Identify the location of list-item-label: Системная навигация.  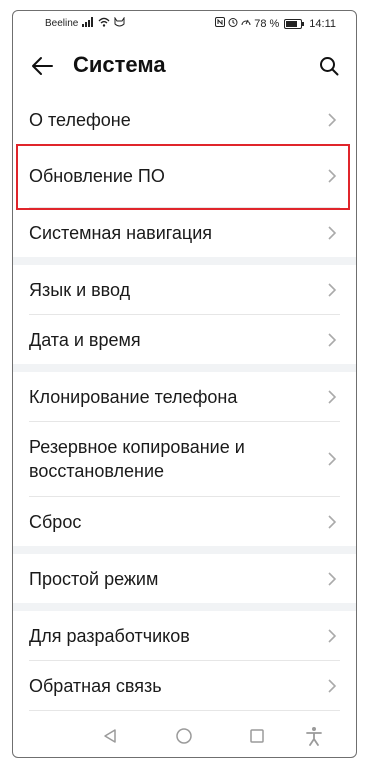
(121, 232).